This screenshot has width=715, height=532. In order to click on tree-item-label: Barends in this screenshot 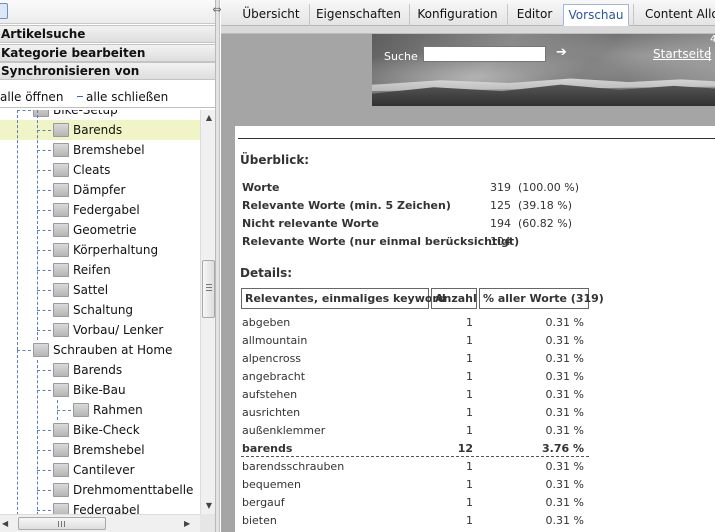, I will do `click(98, 370)`.